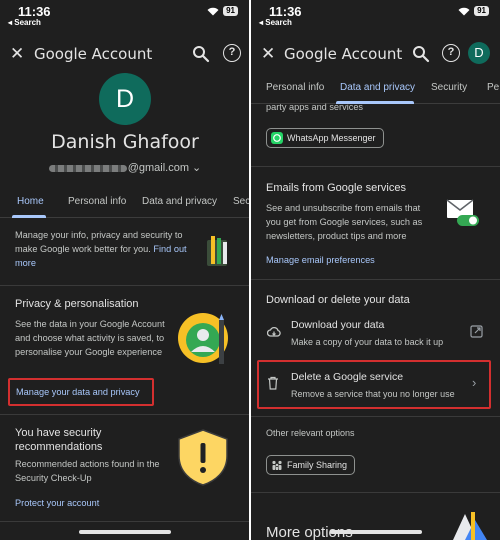 Image resolution: width=500 pixels, height=540 pixels. I want to click on external-link-icon, so click(476, 331).